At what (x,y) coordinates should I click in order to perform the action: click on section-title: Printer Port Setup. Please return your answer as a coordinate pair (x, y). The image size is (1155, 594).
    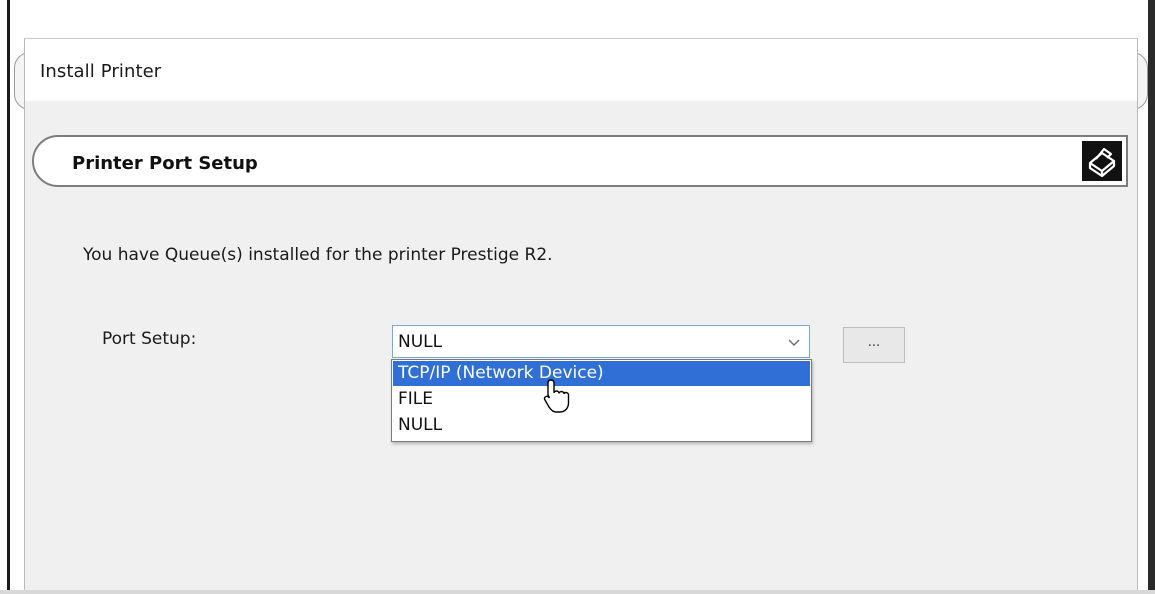
    Looking at the image, I should click on (165, 163).